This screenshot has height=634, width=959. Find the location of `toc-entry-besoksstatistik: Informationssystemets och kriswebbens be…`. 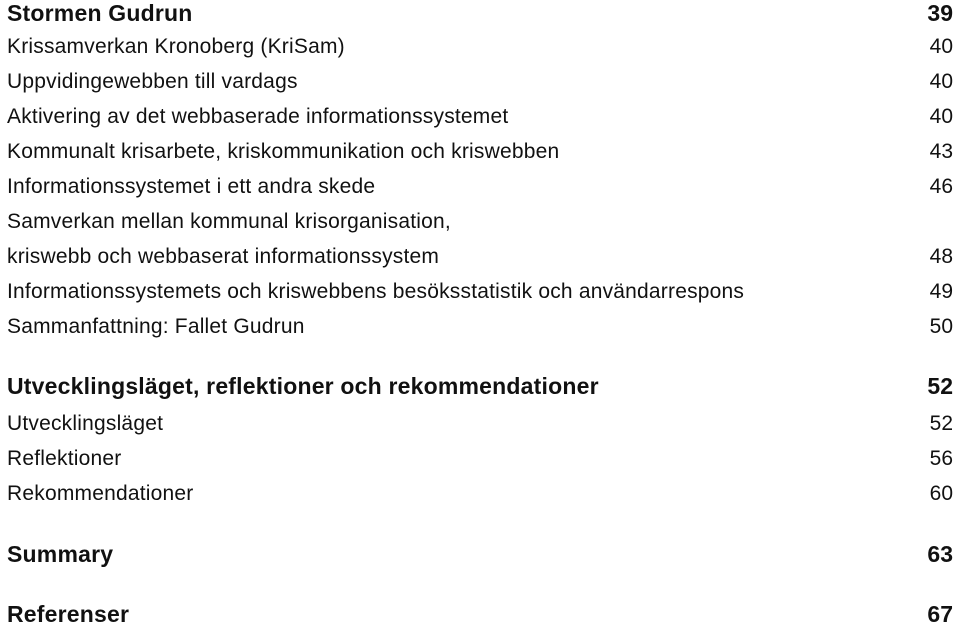

toc-entry-besoksstatistik: Informationssystemets och kriswebbens be… is located at coordinates (480, 292).